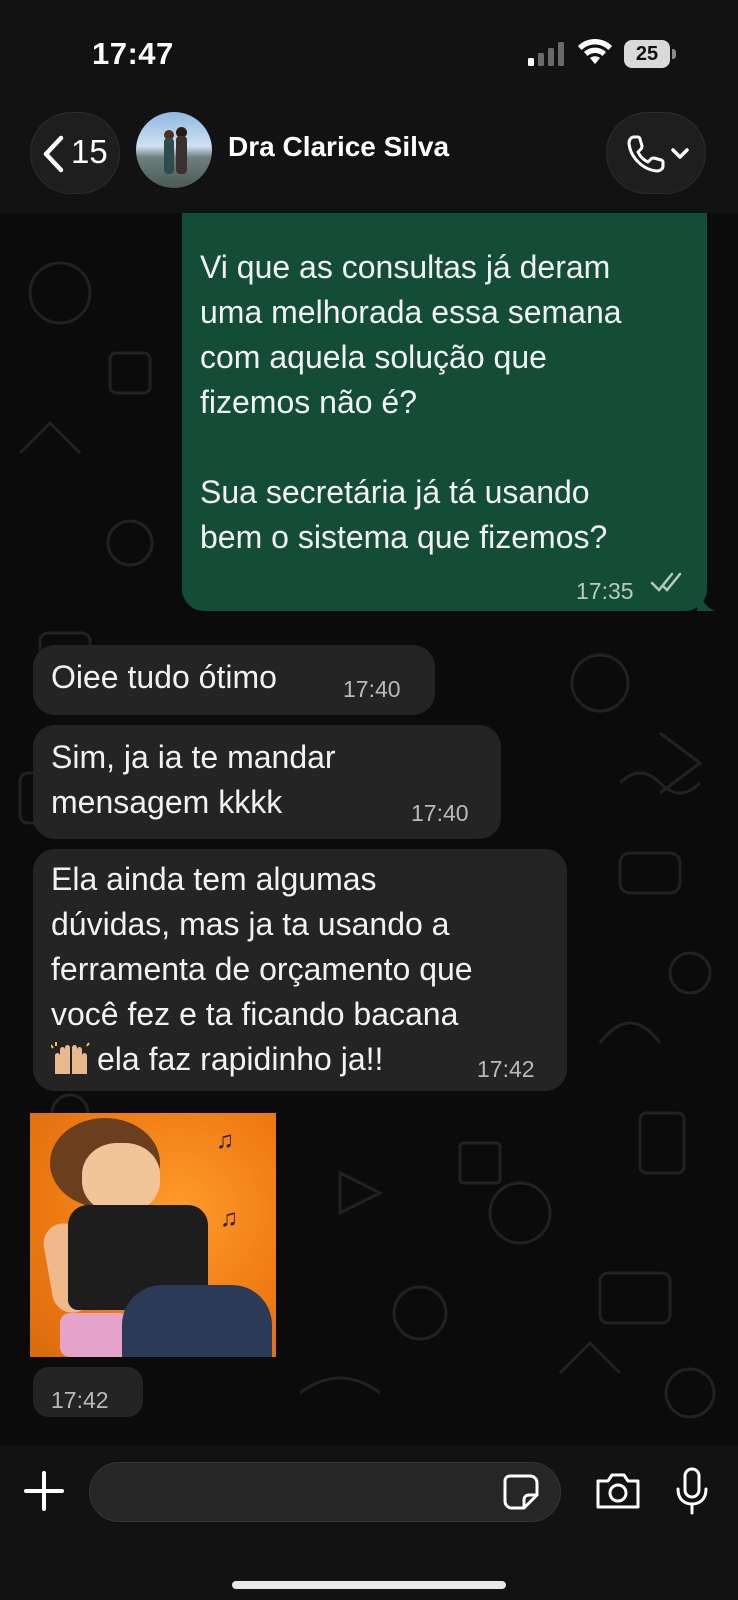 Image resolution: width=738 pixels, height=1600 pixels. Describe the element at coordinates (133, 53) in the screenshot. I see `status-time: 17:47` at that location.